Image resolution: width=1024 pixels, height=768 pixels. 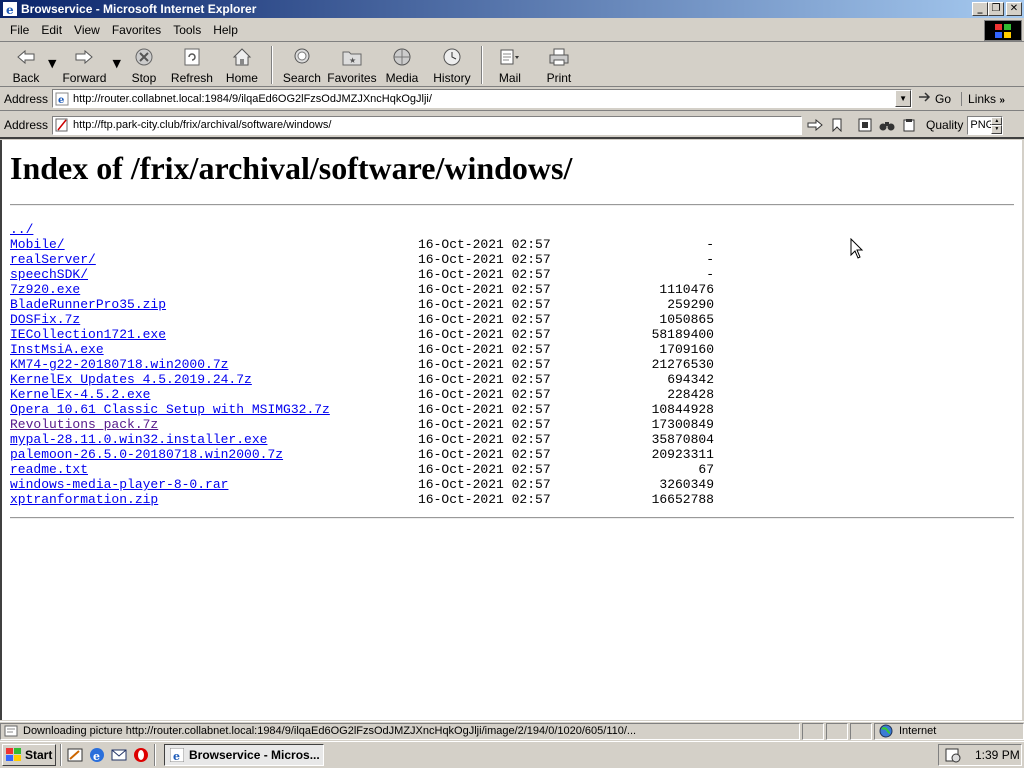 What do you see at coordinates (119, 484) in the screenshot?
I see `file-link: windows-media-player-8-0.rar` at bounding box center [119, 484].